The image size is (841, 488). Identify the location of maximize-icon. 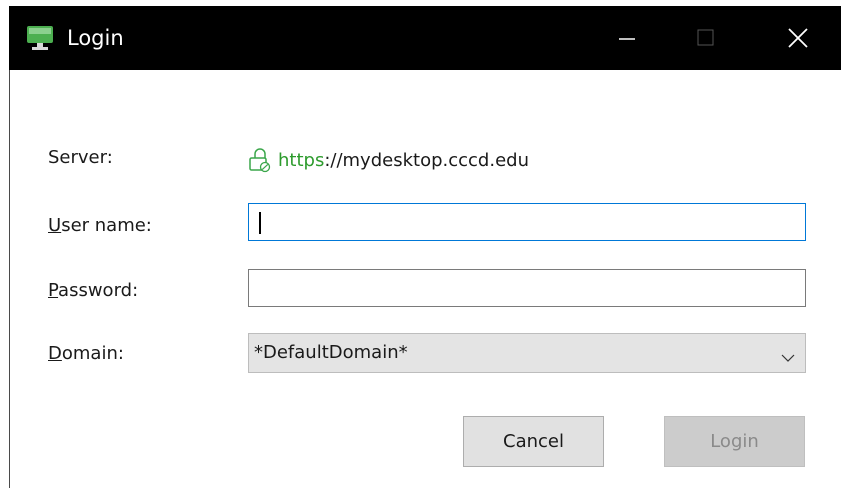
(705, 37).